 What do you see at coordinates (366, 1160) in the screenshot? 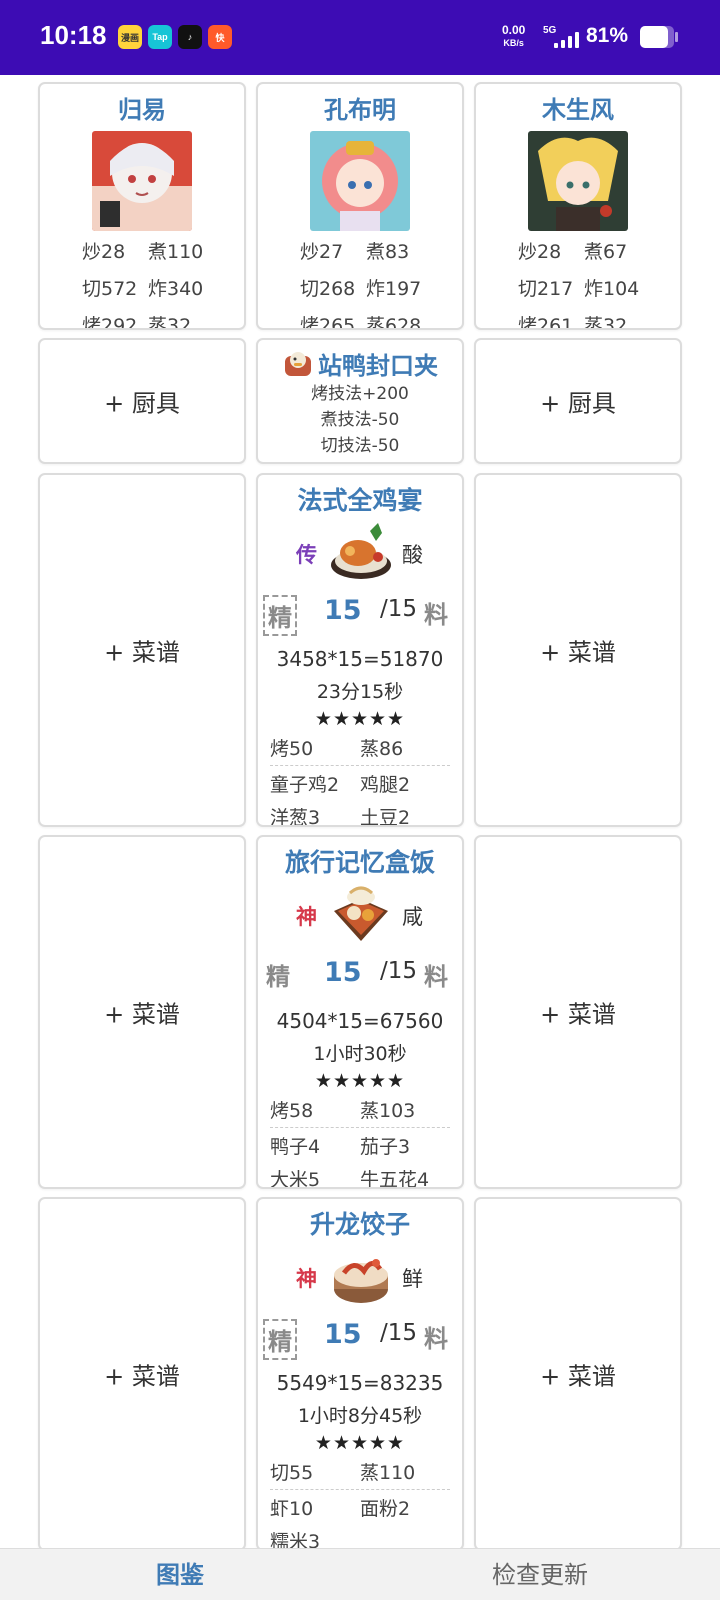
I see `ingredient-list: 鸭子4 茄子3 大米5 牛五花4` at bounding box center [366, 1160].